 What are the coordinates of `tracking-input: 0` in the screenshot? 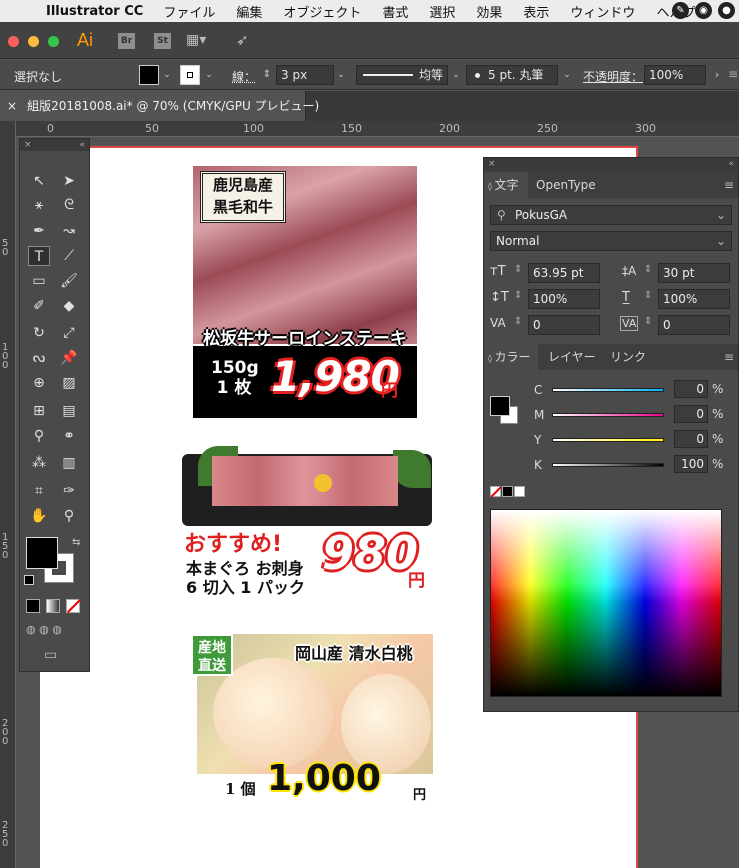 It's located at (694, 325).